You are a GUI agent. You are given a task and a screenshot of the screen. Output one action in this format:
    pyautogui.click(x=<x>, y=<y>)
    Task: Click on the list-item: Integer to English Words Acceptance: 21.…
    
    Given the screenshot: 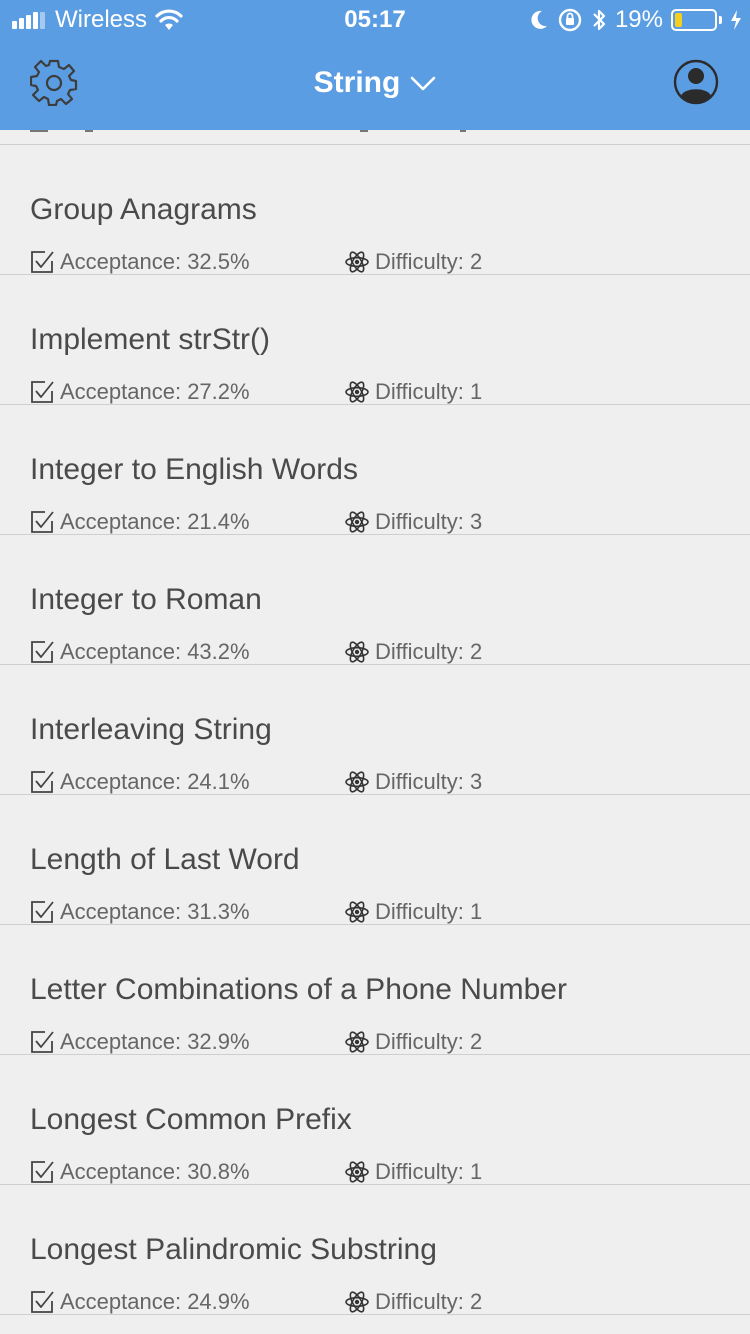 What is the action you would take?
    pyautogui.click(x=375, y=470)
    